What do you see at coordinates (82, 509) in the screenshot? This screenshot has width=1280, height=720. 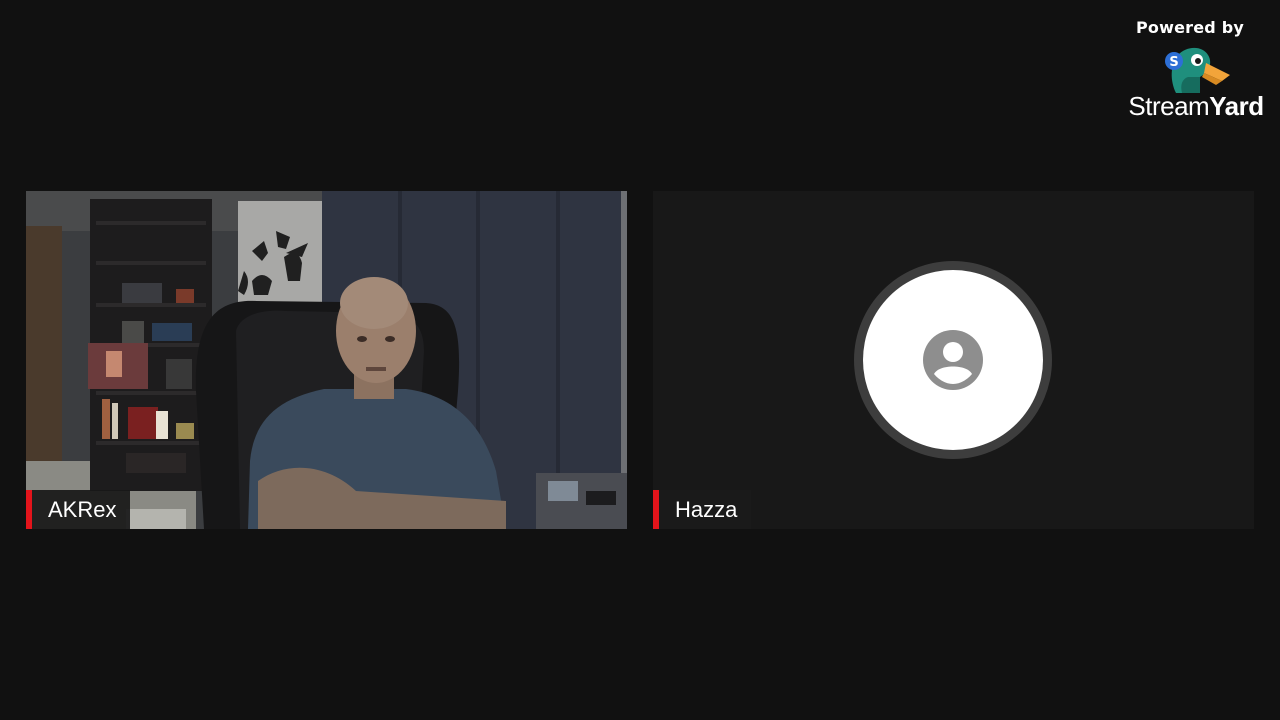 I see `participant-name: AKRex` at bounding box center [82, 509].